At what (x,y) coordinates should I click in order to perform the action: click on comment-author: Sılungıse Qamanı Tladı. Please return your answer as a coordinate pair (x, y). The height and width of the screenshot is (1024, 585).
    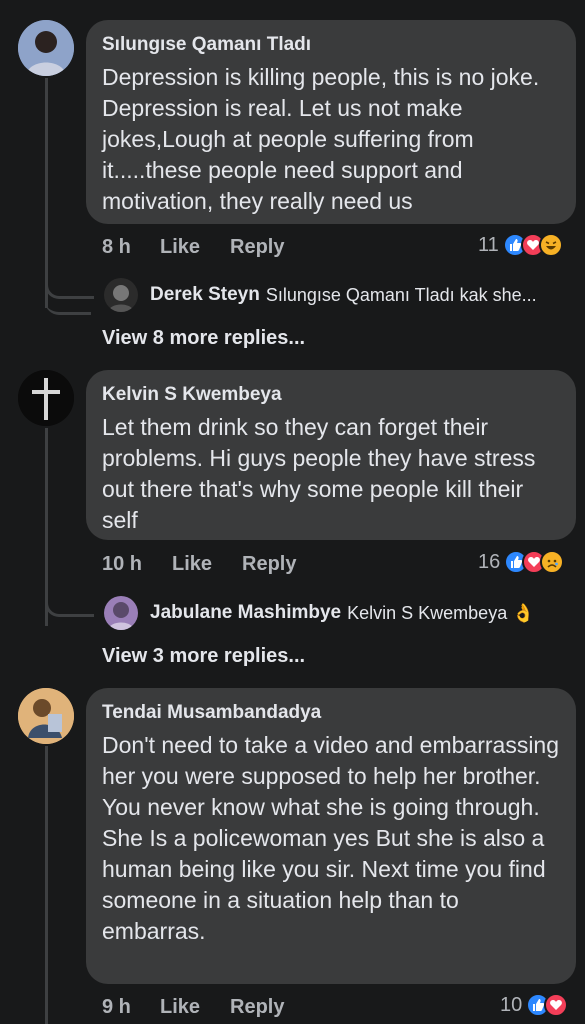
    Looking at the image, I should click on (331, 45).